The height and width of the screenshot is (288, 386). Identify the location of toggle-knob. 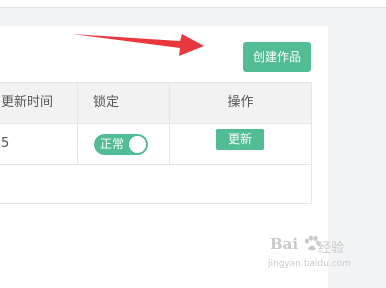
(137, 144).